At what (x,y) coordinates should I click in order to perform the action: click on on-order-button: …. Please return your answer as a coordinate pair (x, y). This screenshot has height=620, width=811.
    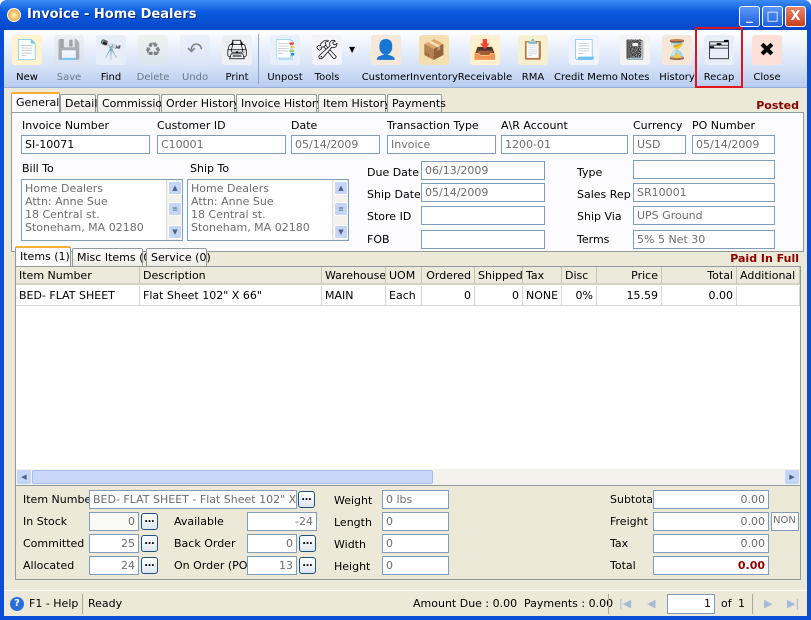
    Looking at the image, I should click on (307, 565).